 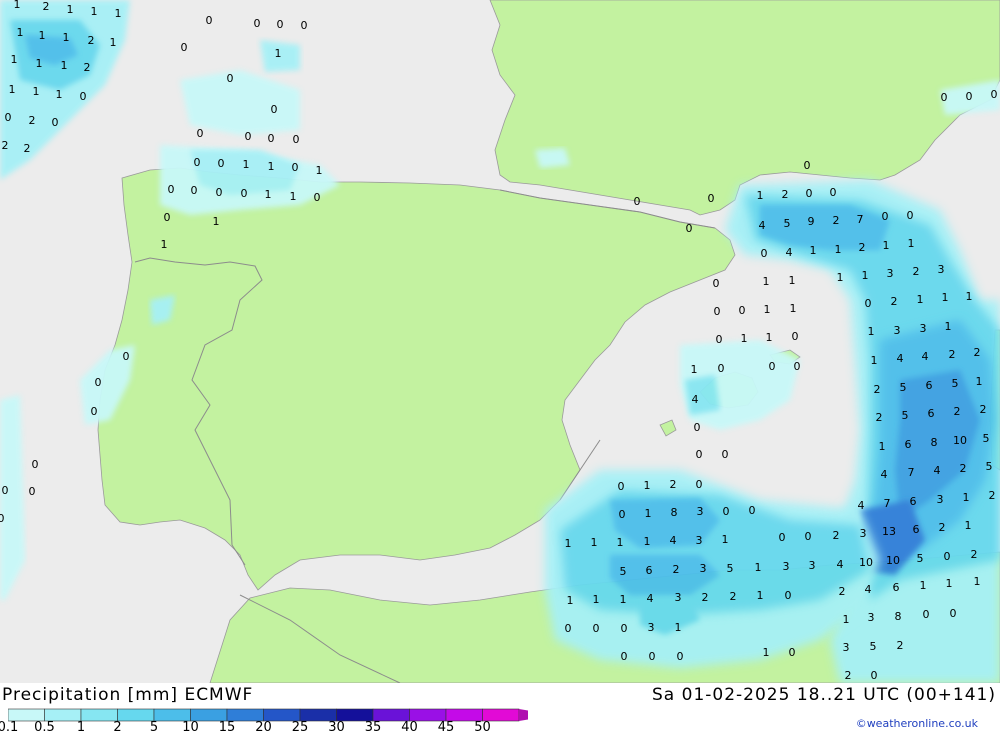 What do you see at coordinates (893, 560) in the screenshot?
I see `precip-value-label: 10` at bounding box center [893, 560].